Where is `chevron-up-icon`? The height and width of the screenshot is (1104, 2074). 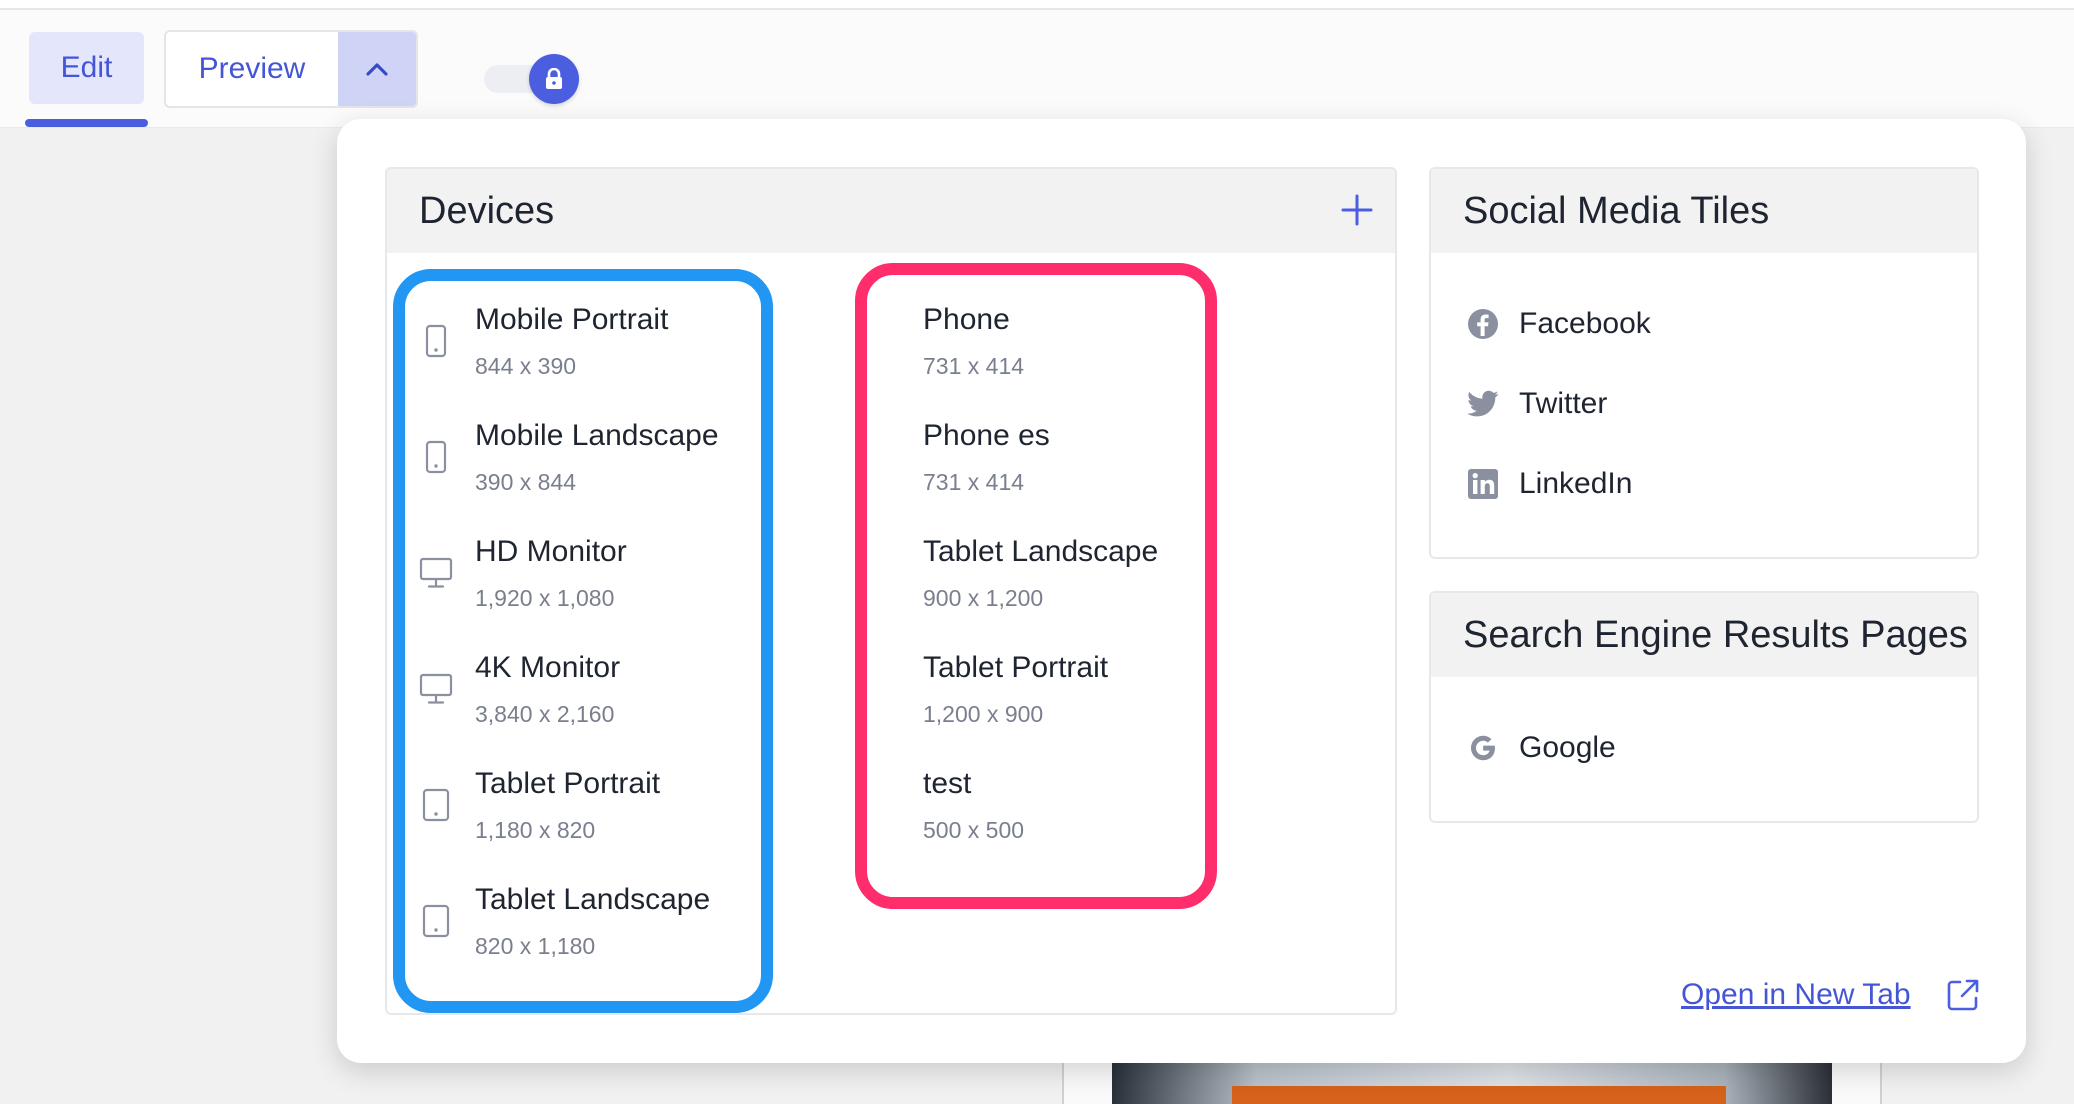 chevron-up-icon is located at coordinates (377, 69).